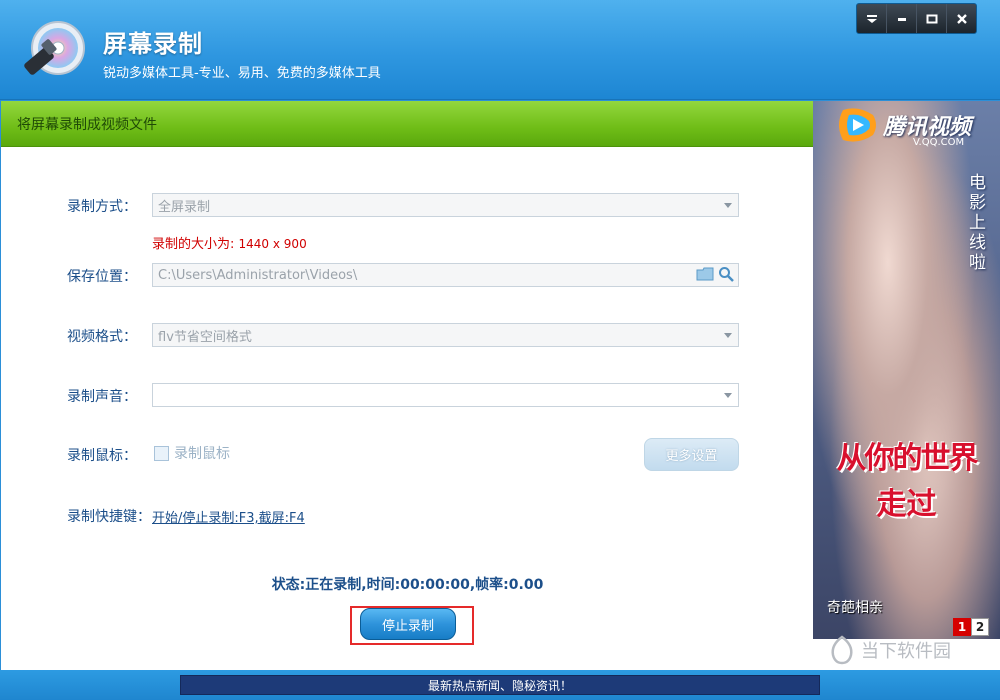 The image size is (1000, 700). I want to click on ad-vertical-text: 电影上线啦, so click(977, 223).